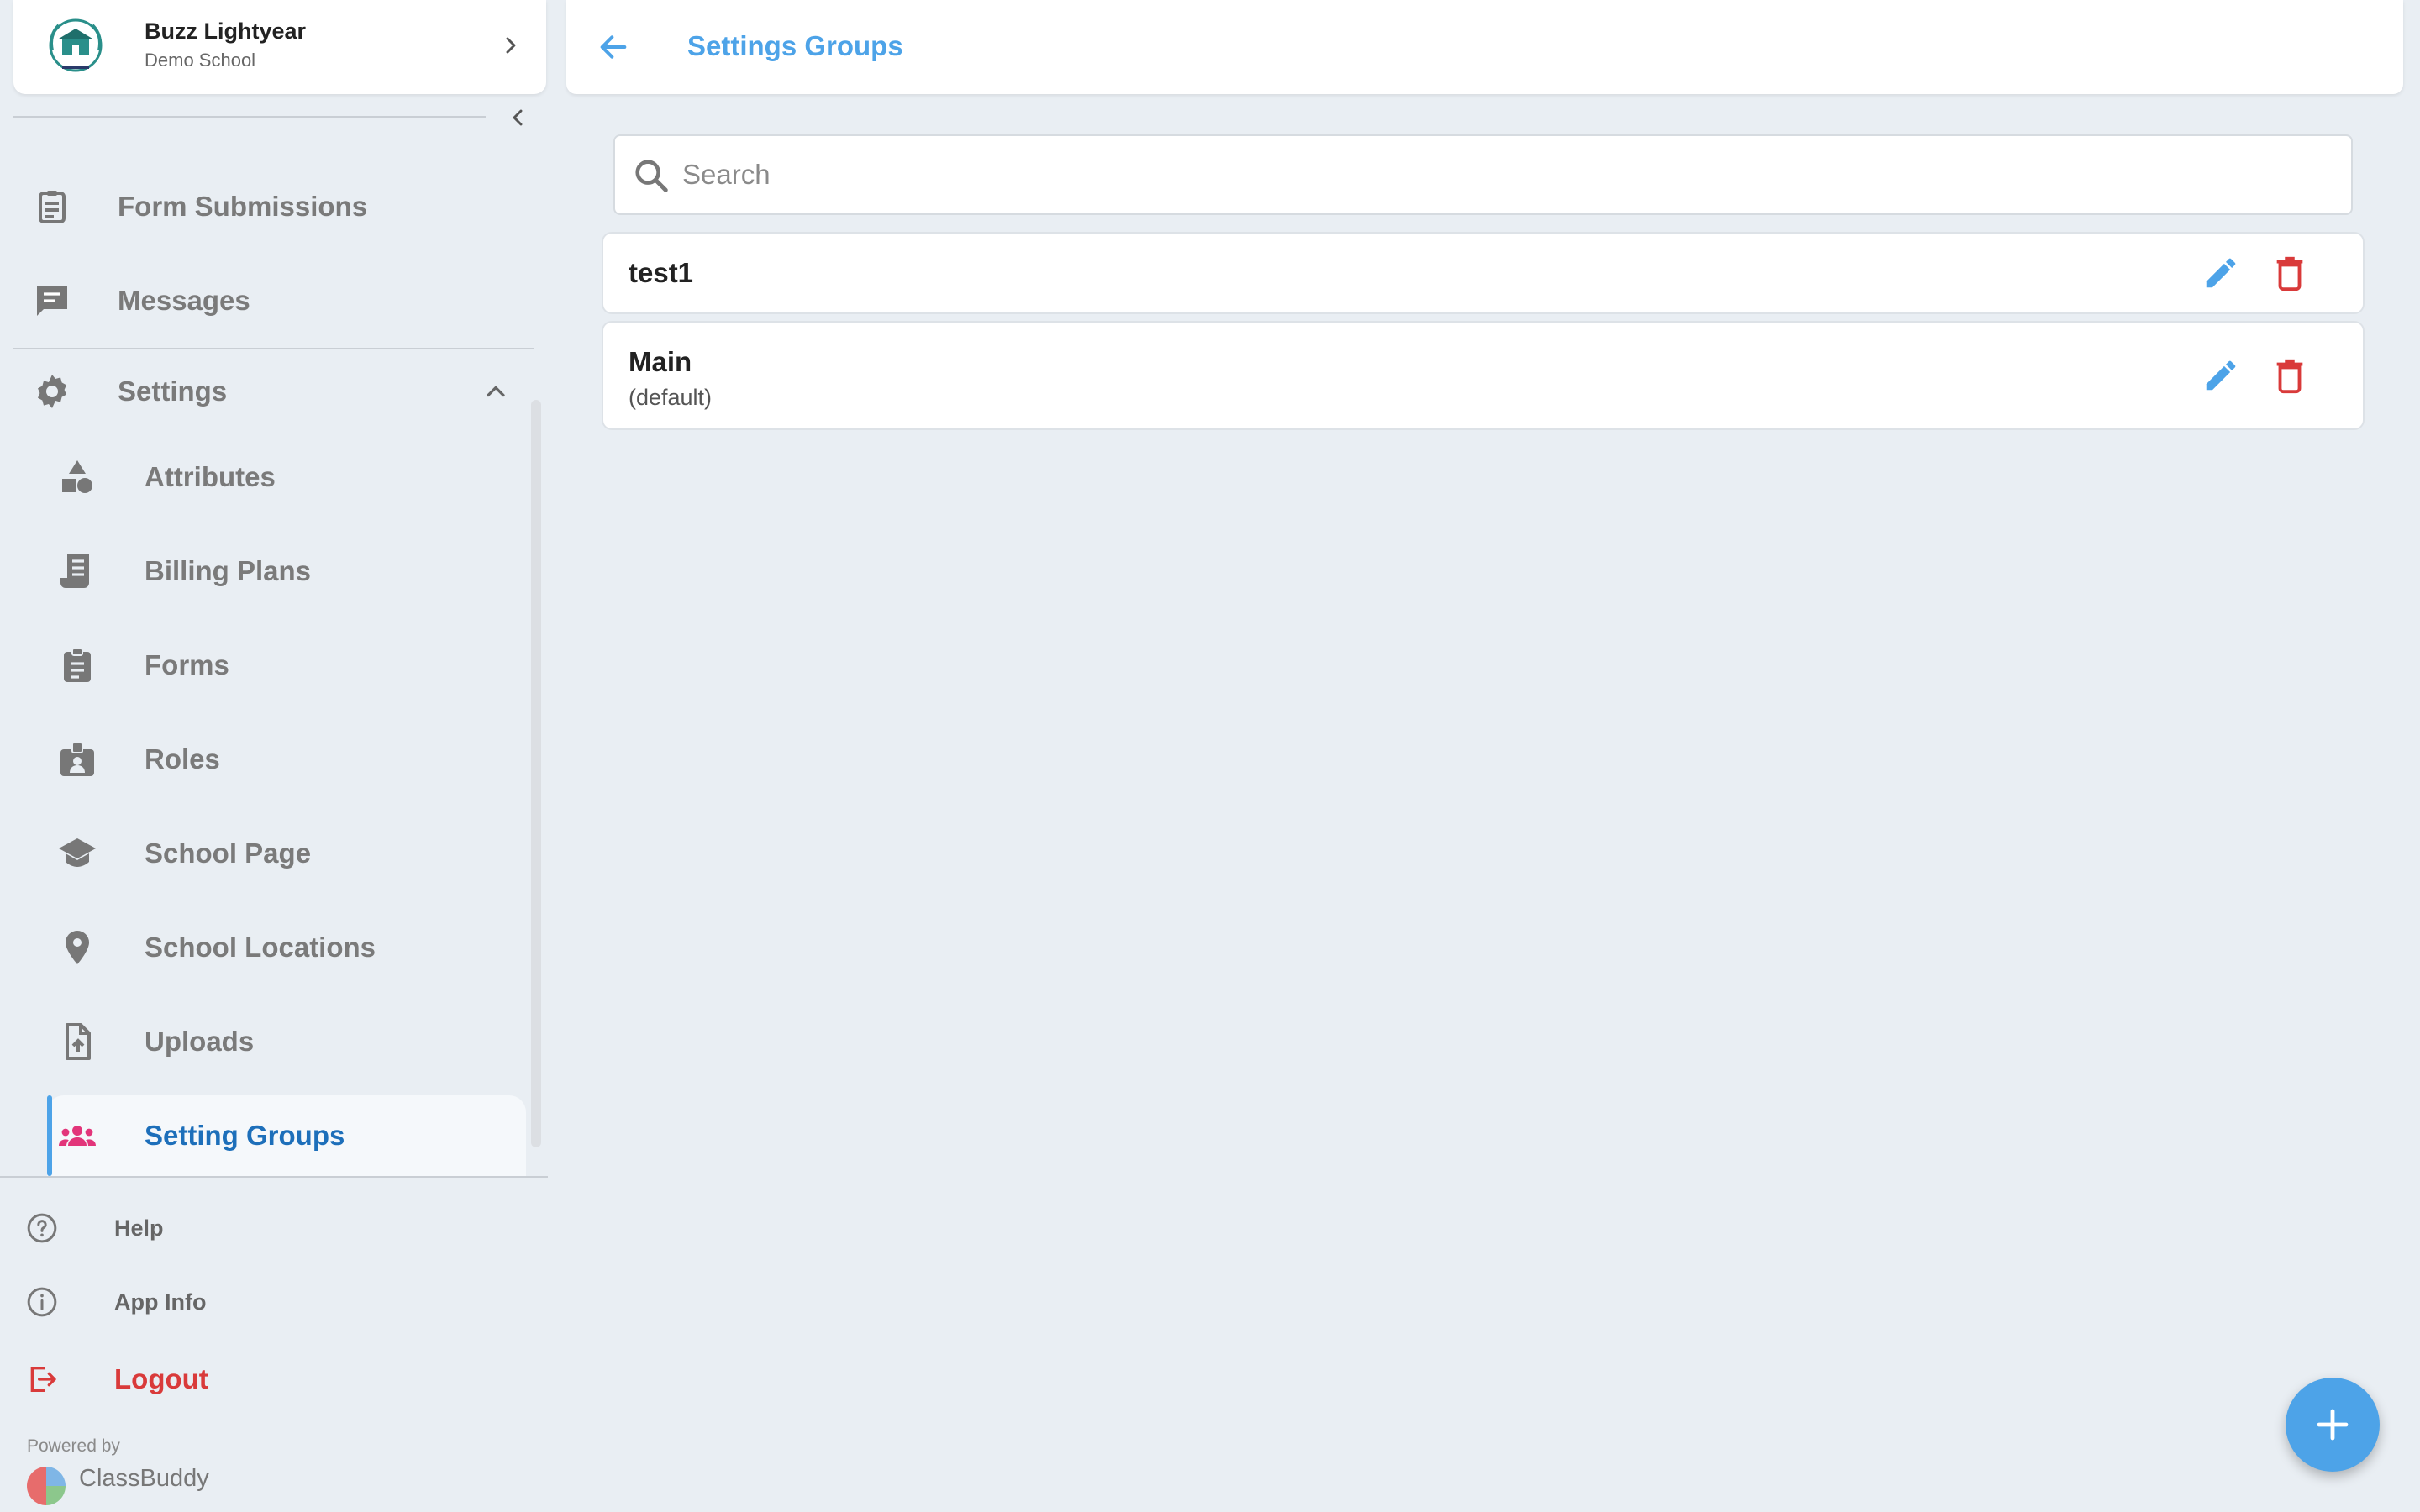 The image size is (2420, 1512). I want to click on sidebar-item-label: Attributes, so click(210, 476).